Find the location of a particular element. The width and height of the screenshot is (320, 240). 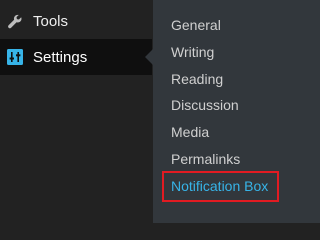

submenu-item-reading: Reading is located at coordinates (197, 79).